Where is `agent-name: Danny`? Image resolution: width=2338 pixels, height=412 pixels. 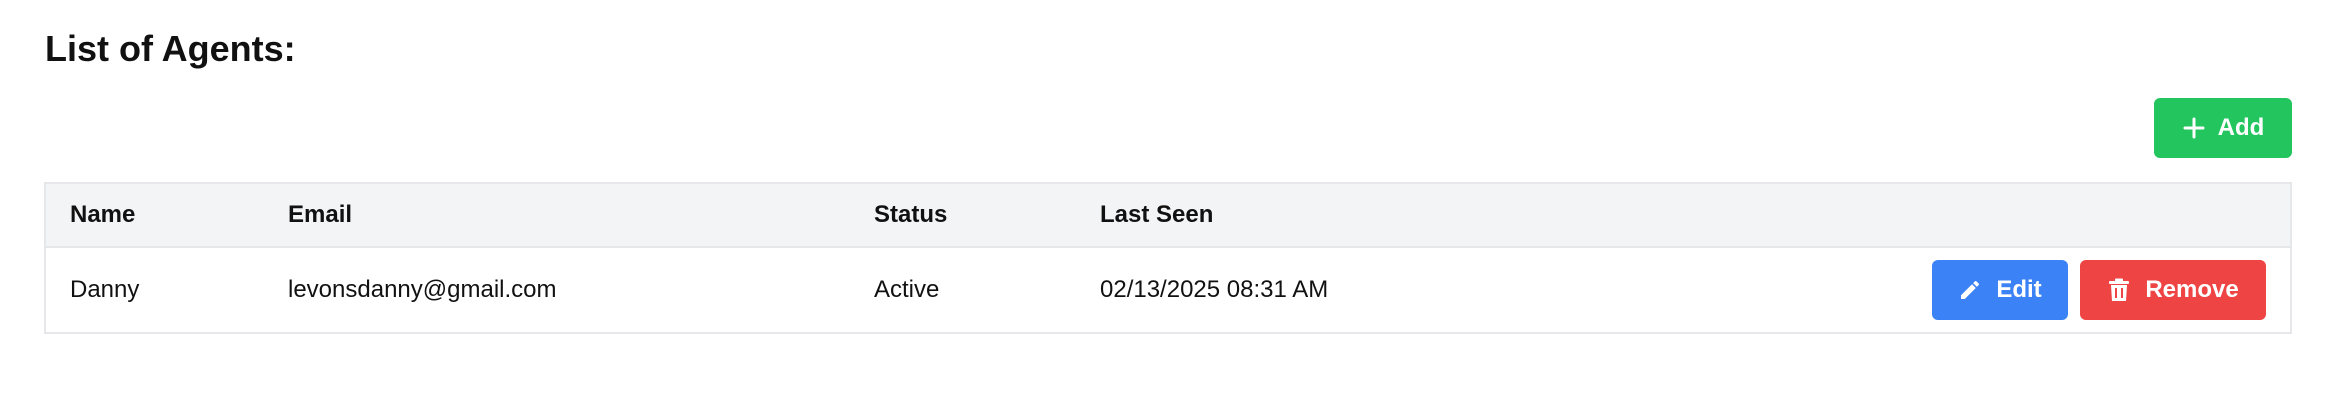 agent-name: Danny is located at coordinates (105, 289).